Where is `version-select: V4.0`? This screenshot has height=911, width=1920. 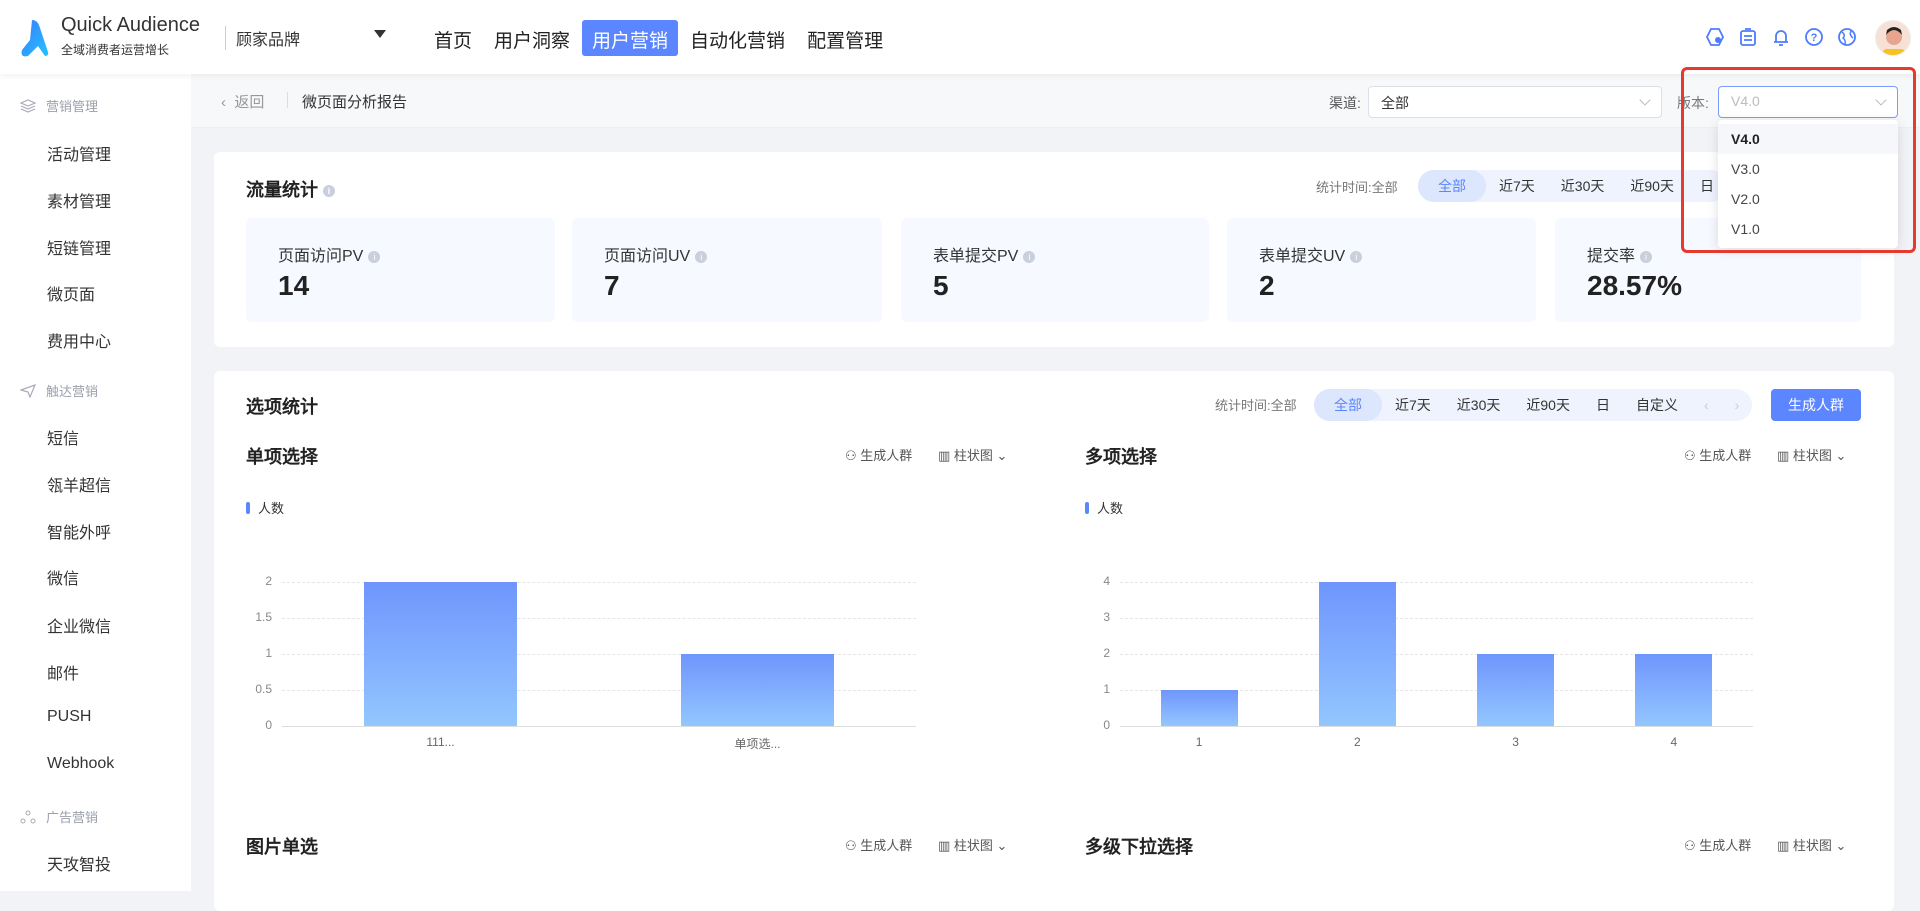
version-select: V4.0 is located at coordinates (1808, 102).